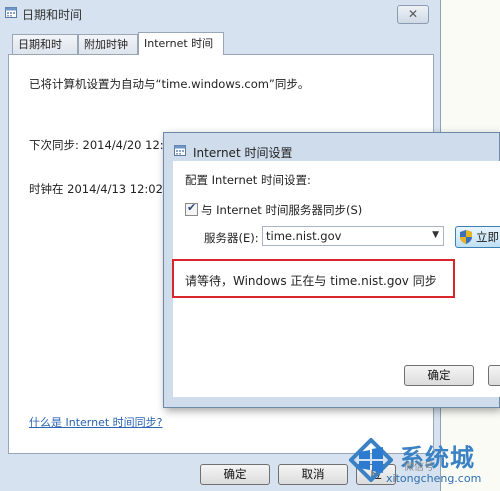 The width and height of the screenshot is (500, 491). I want to click on tab-internet-time: Internet 时间, so click(181, 43).